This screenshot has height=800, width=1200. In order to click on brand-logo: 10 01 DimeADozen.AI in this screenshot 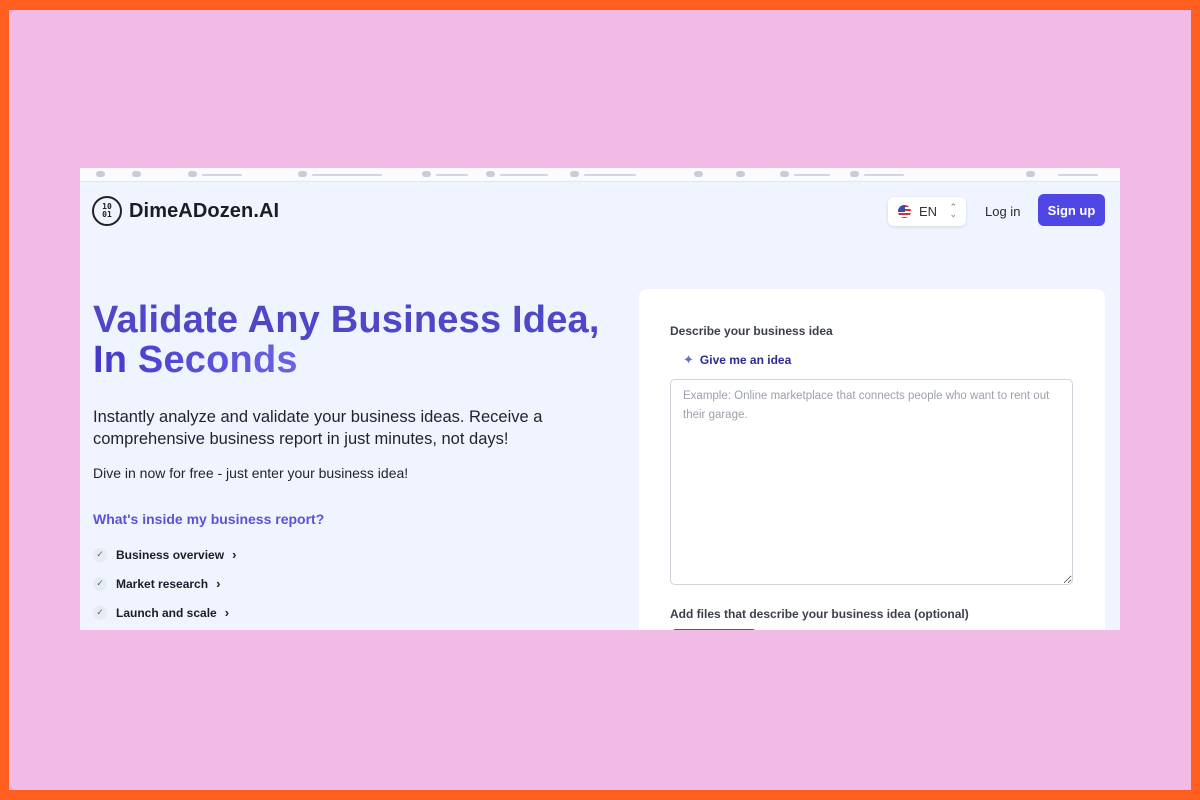, I will do `click(185, 211)`.